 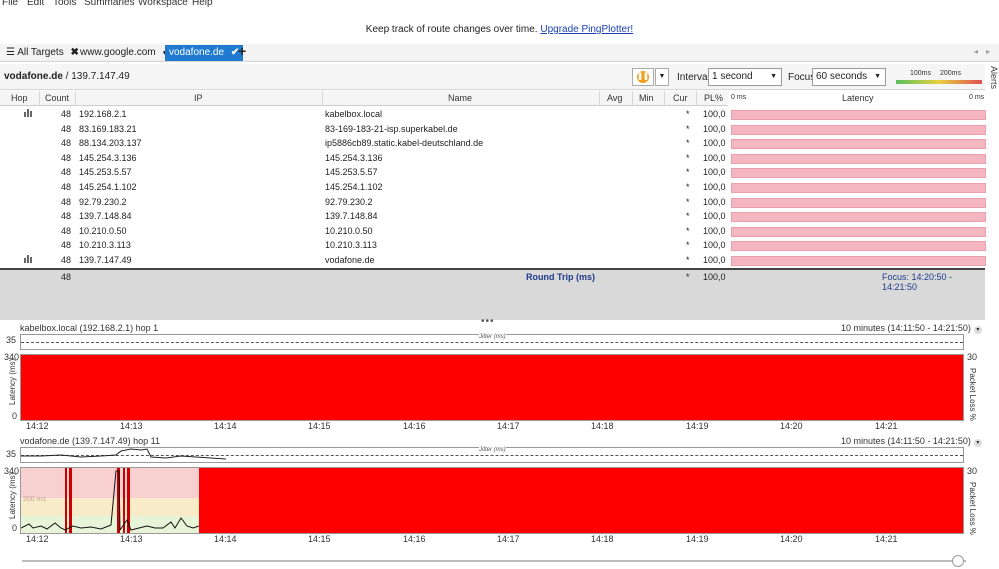 What do you see at coordinates (109, 4) in the screenshot?
I see `menu-summaries: Summaries` at bounding box center [109, 4].